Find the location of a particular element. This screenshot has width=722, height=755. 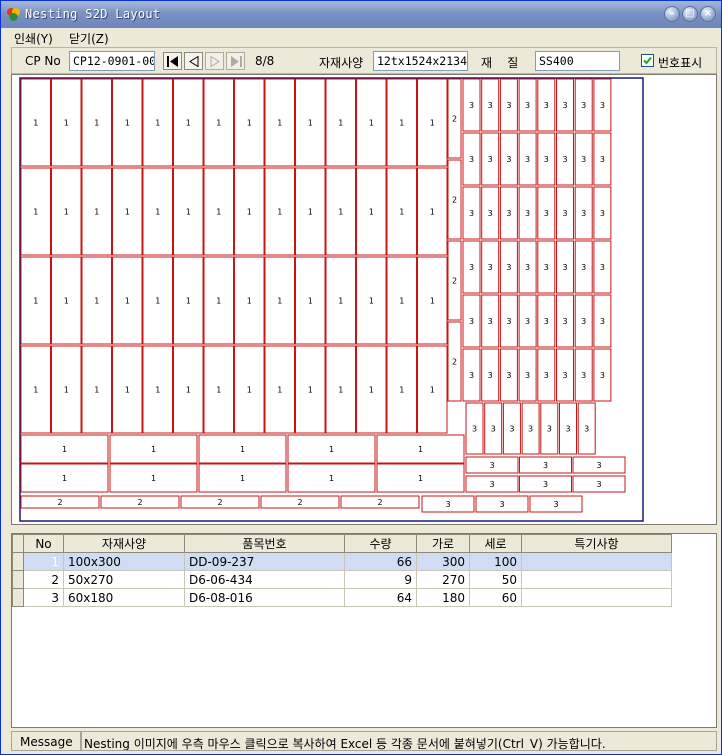

status-label: Message is located at coordinates (46, 741).